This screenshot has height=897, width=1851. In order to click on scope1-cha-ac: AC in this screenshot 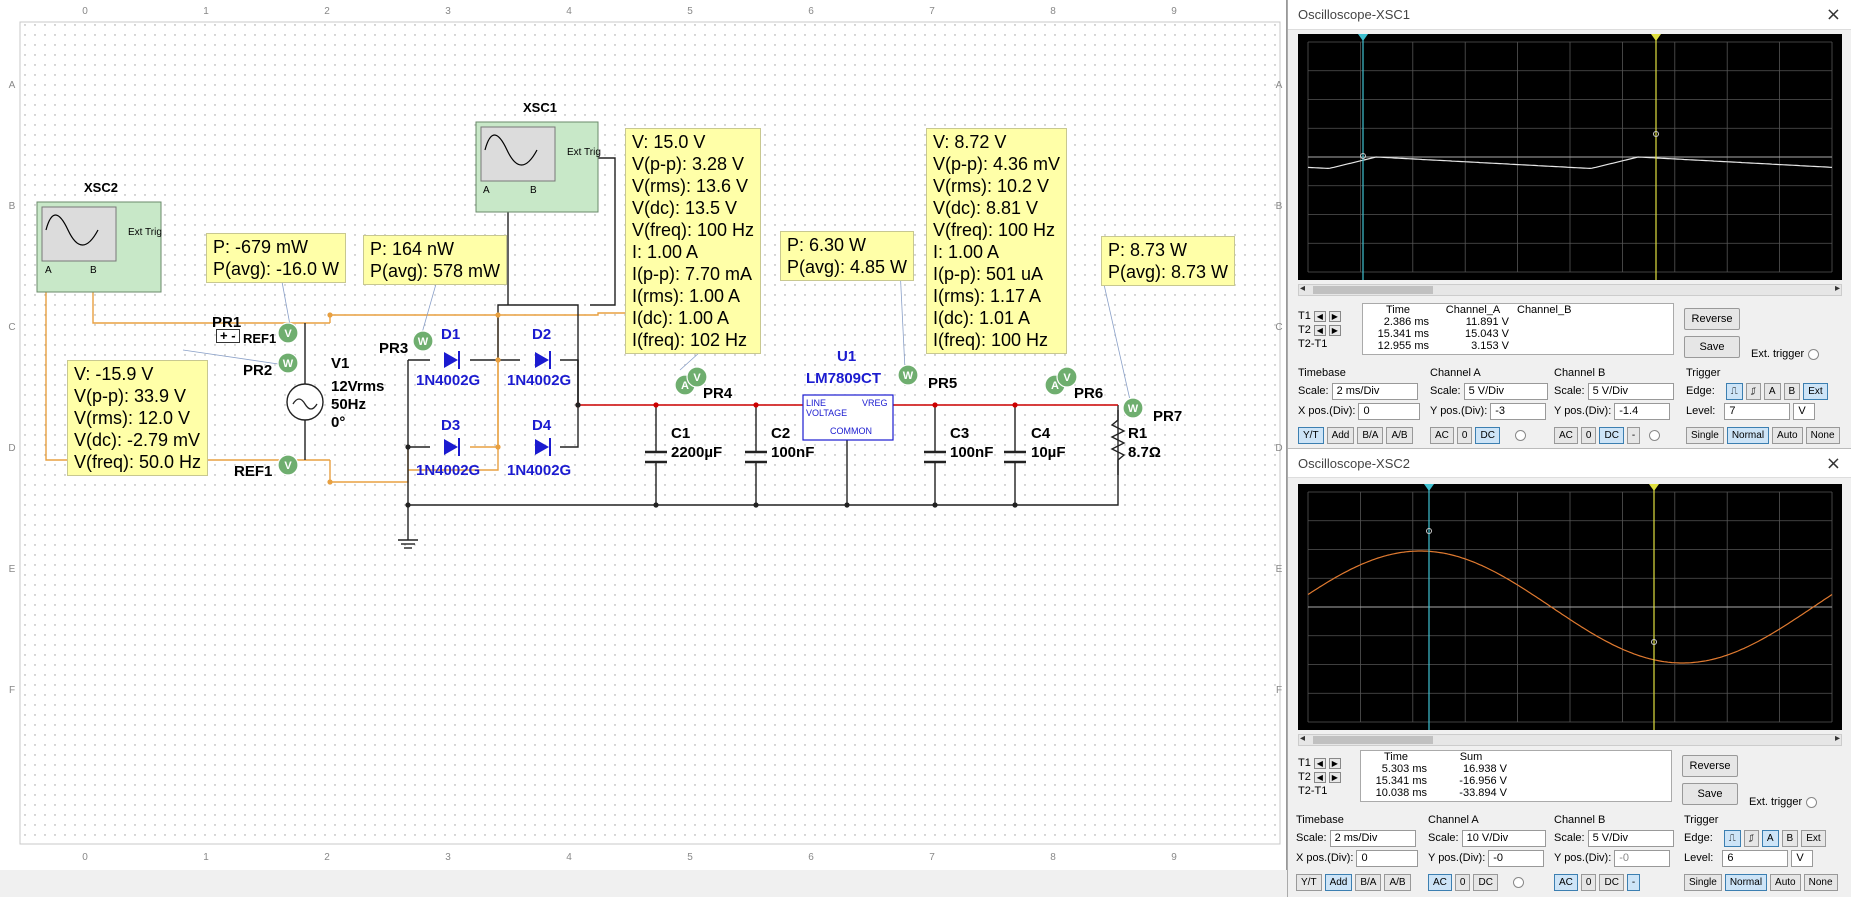, I will do `click(1442, 435)`.